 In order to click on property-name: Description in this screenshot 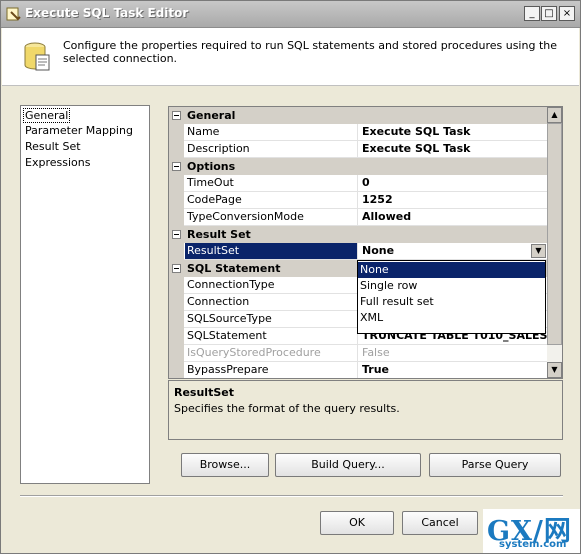, I will do `click(271, 149)`.